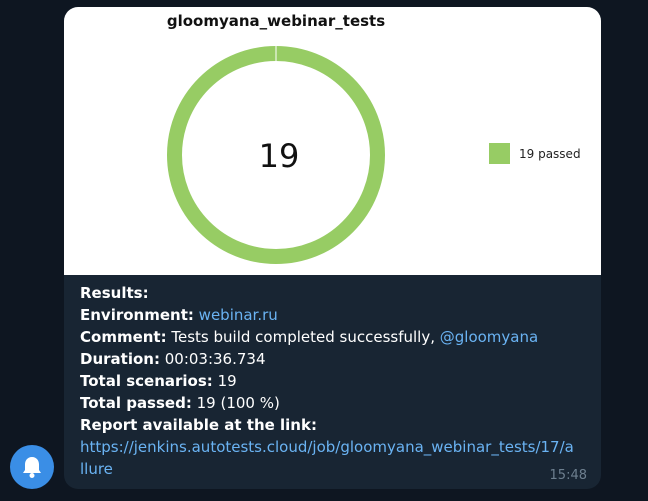  Describe the element at coordinates (238, 403) in the screenshot. I see `total-passed-value: 19 (100 %)` at that location.